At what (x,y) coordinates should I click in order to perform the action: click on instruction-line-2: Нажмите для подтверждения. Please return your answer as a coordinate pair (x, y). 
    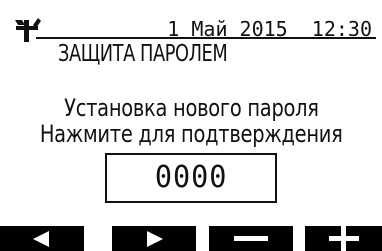
    Looking at the image, I should click on (191, 134).